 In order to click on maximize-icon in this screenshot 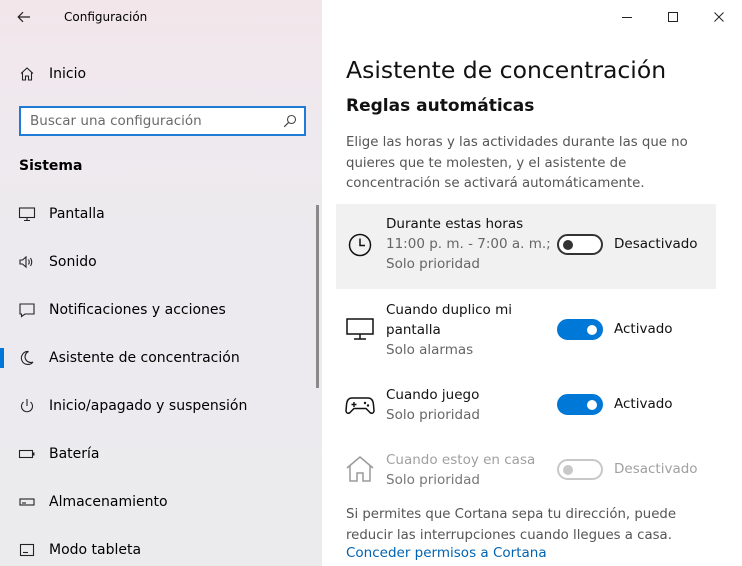, I will do `click(673, 17)`.